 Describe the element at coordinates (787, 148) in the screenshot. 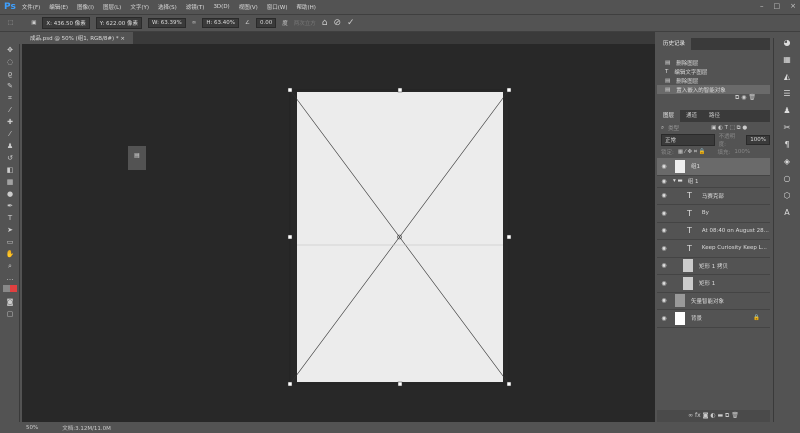

I see `paragraph-icon: ¶` at that location.